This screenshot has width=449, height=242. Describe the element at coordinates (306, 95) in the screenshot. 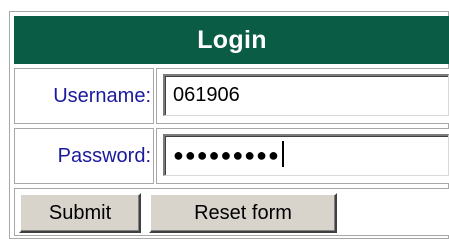

I see `username-input` at that location.